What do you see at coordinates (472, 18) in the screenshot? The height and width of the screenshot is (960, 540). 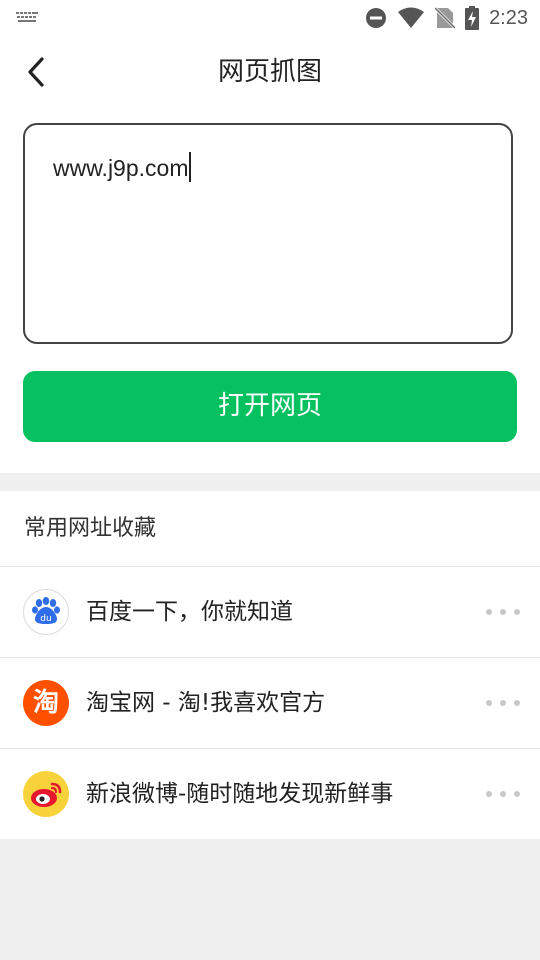 I see `battery-charging-icon` at bounding box center [472, 18].